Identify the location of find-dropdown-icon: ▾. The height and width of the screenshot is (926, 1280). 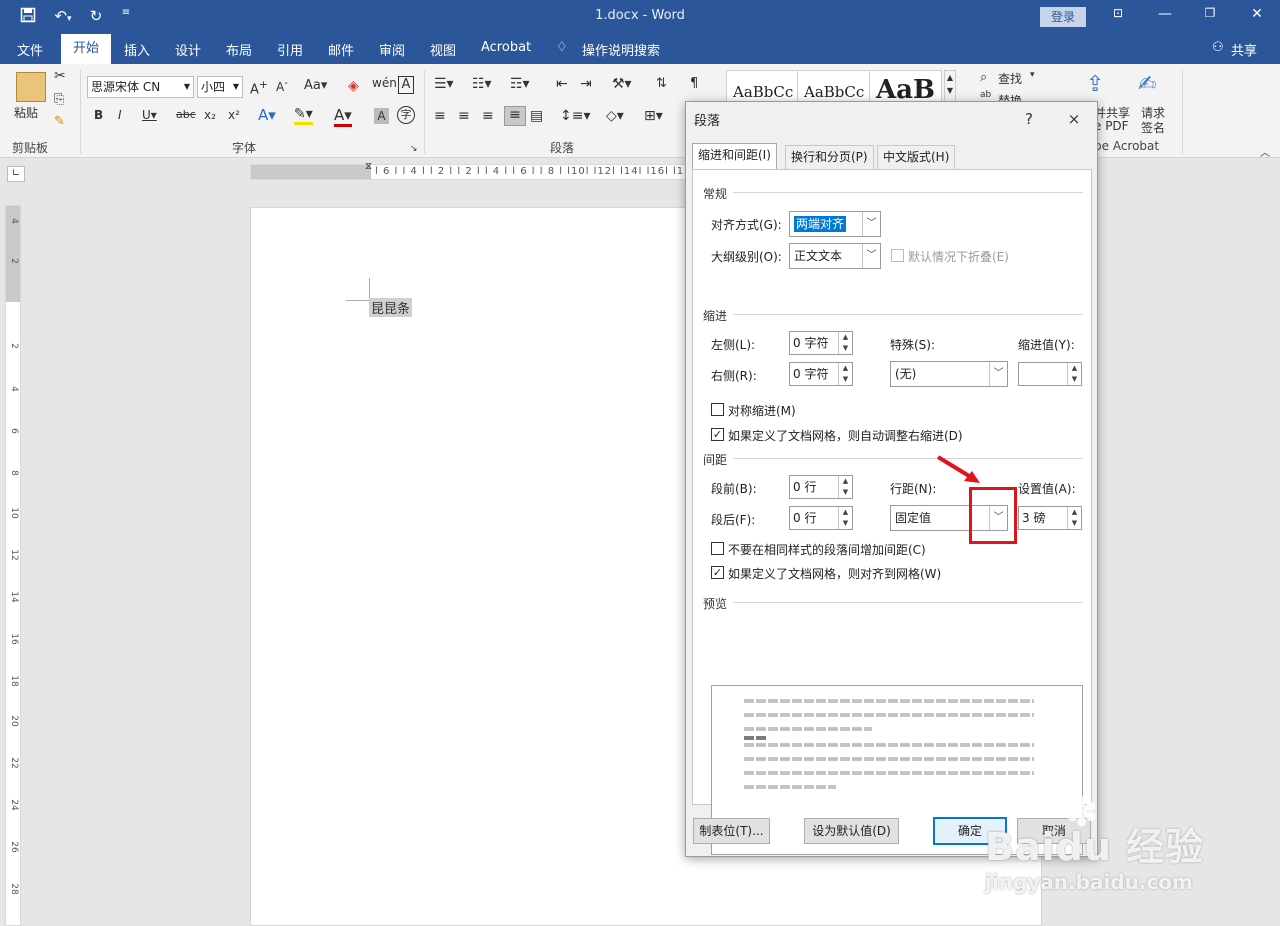
(1032, 75).